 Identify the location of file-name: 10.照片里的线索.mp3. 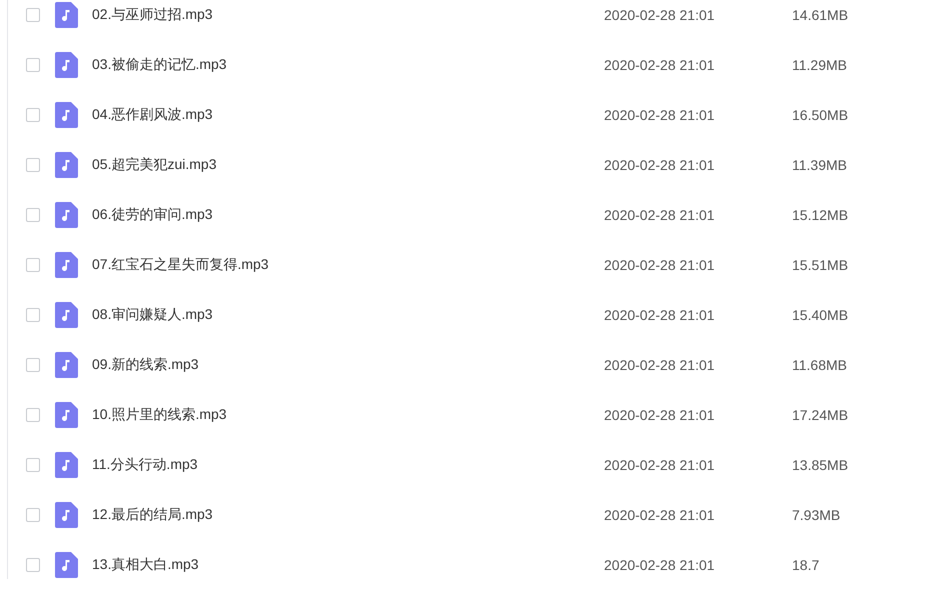
(348, 415).